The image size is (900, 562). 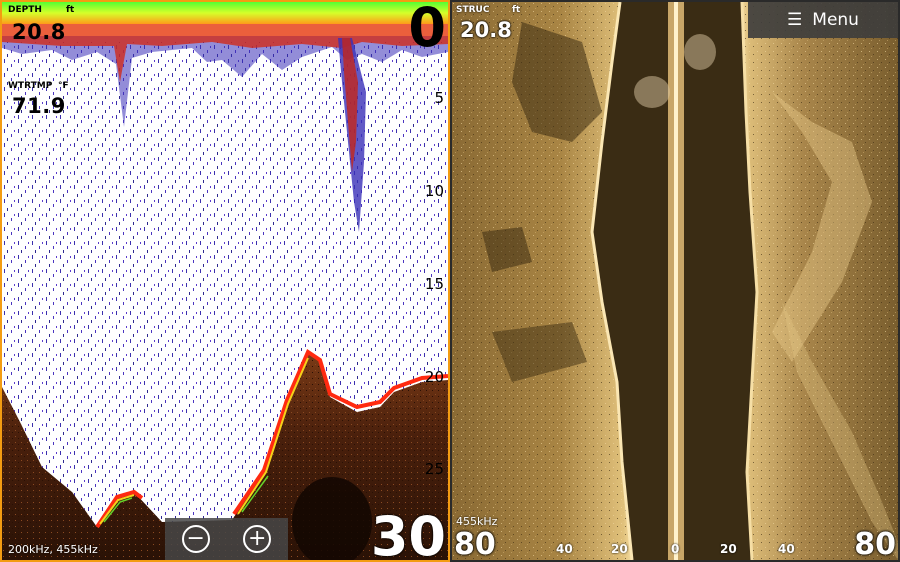 What do you see at coordinates (835, 20) in the screenshot?
I see `menu-button-label: Menu` at bounding box center [835, 20].